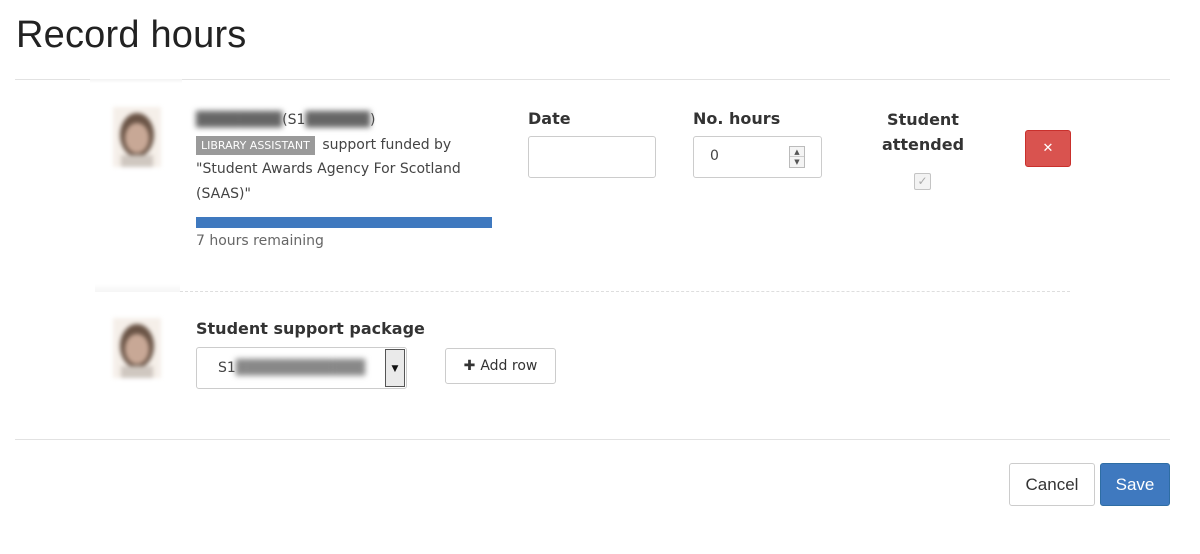 The width and height of the screenshot is (1200, 554). I want to click on check-icon: ✓, so click(922, 181).